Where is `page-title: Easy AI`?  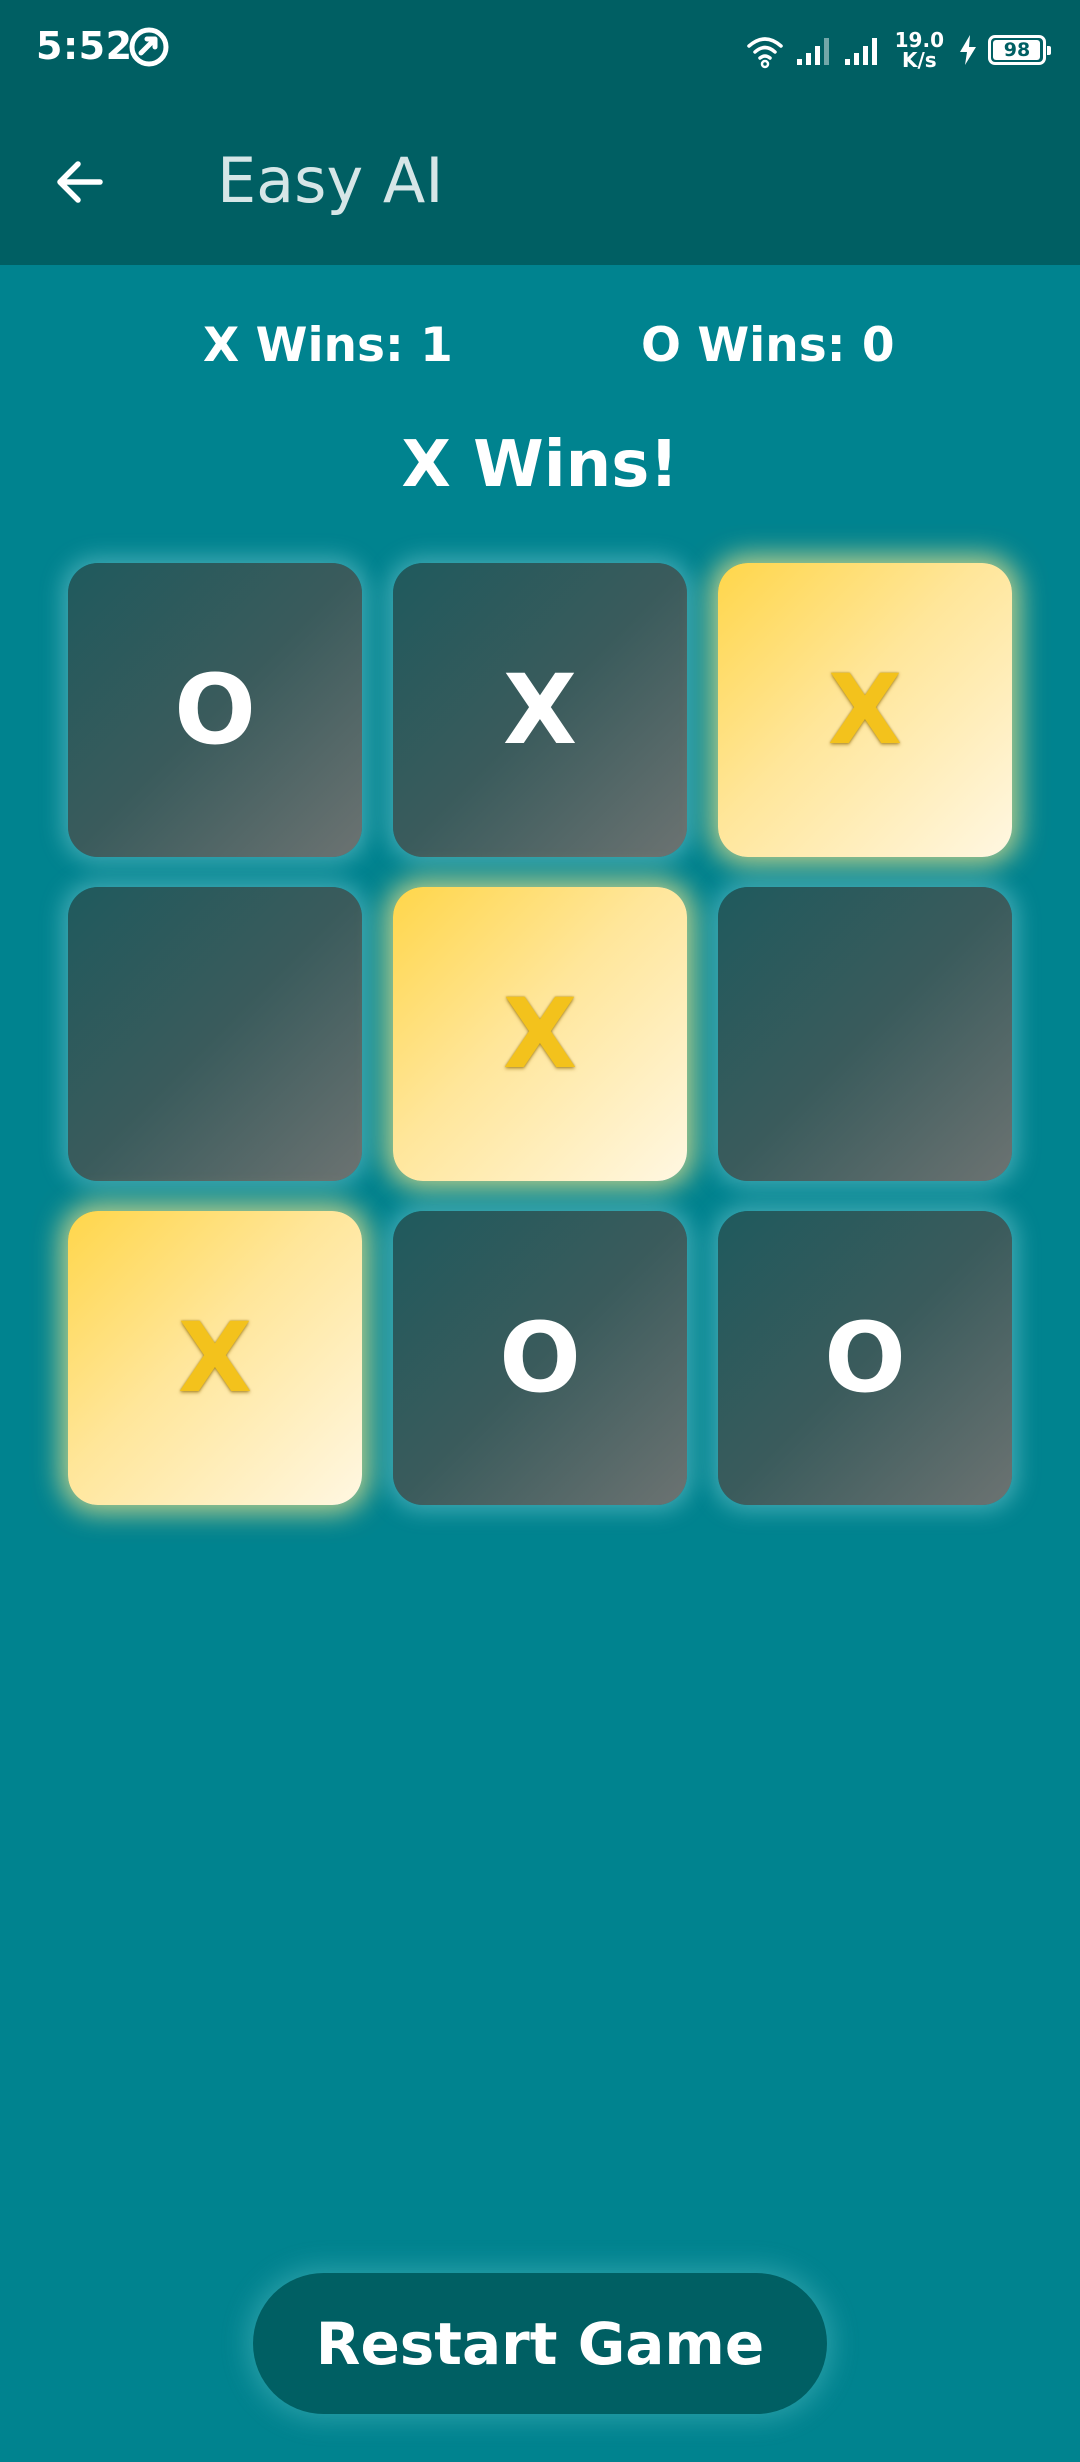 page-title: Easy AI is located at coordinates (330, 180).